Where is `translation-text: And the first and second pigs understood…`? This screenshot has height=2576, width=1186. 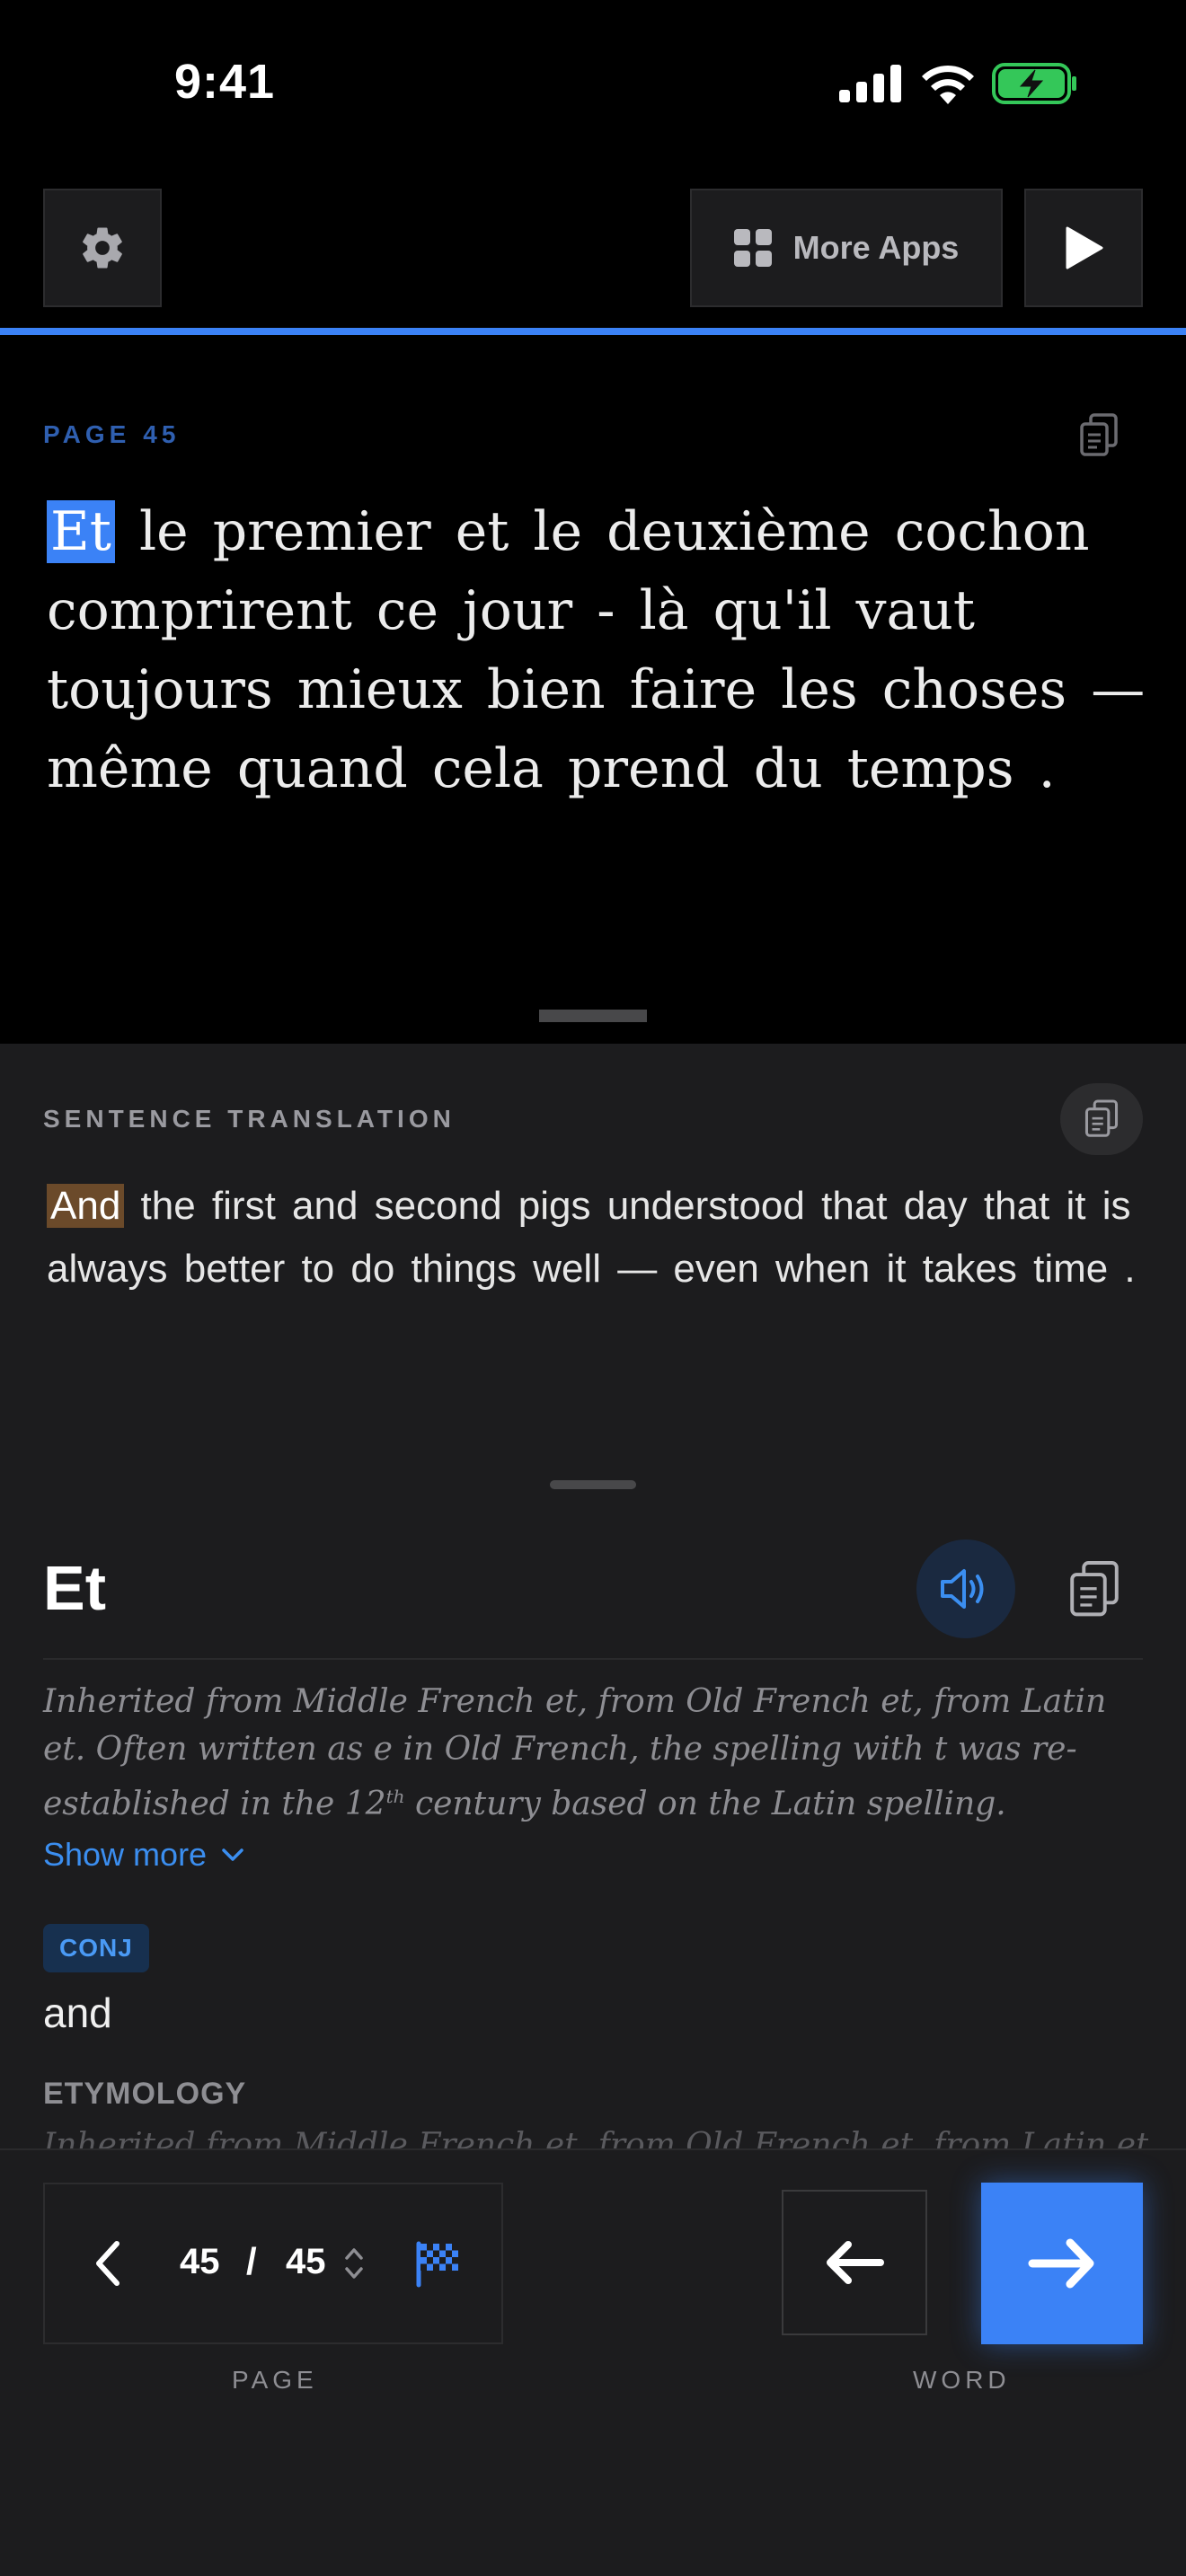 translation-text: And the first and second pigs understood… is located at coordinates (595, 1238).